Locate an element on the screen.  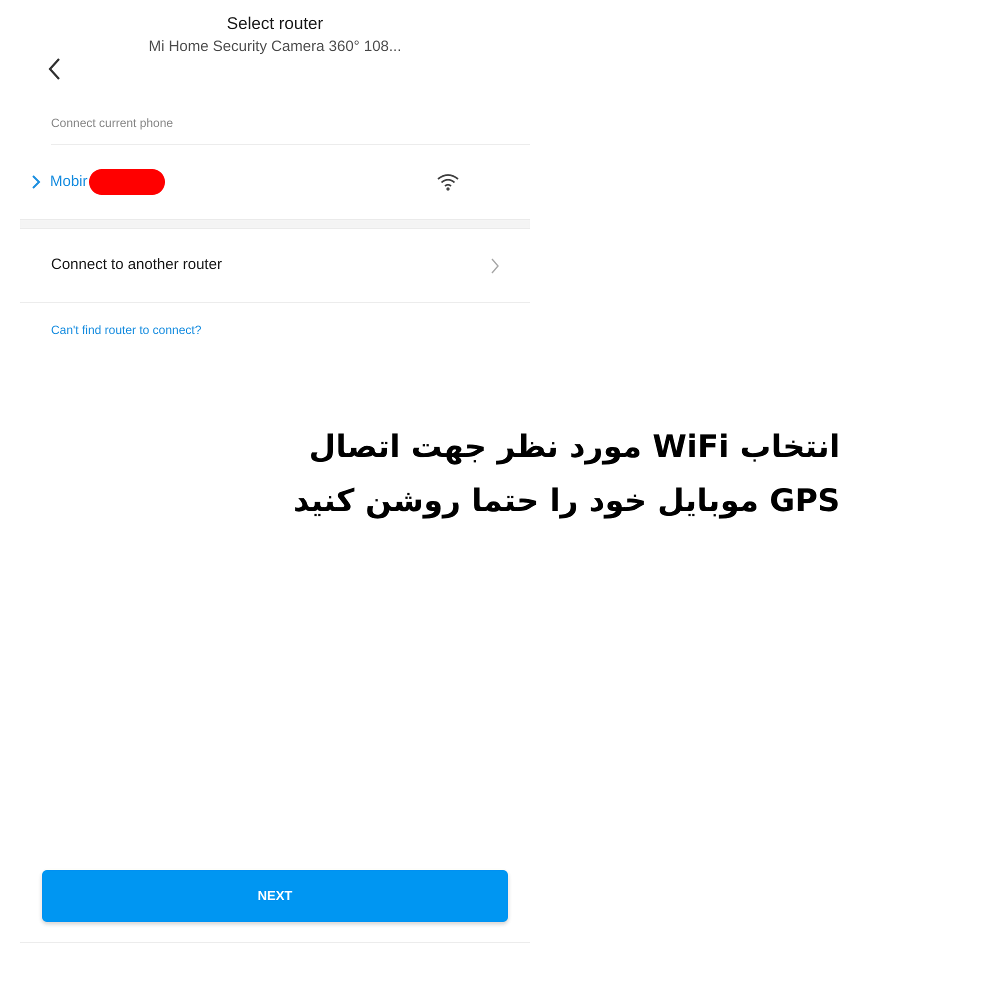
network-item: Mobir is located at coordinates (275, 182).